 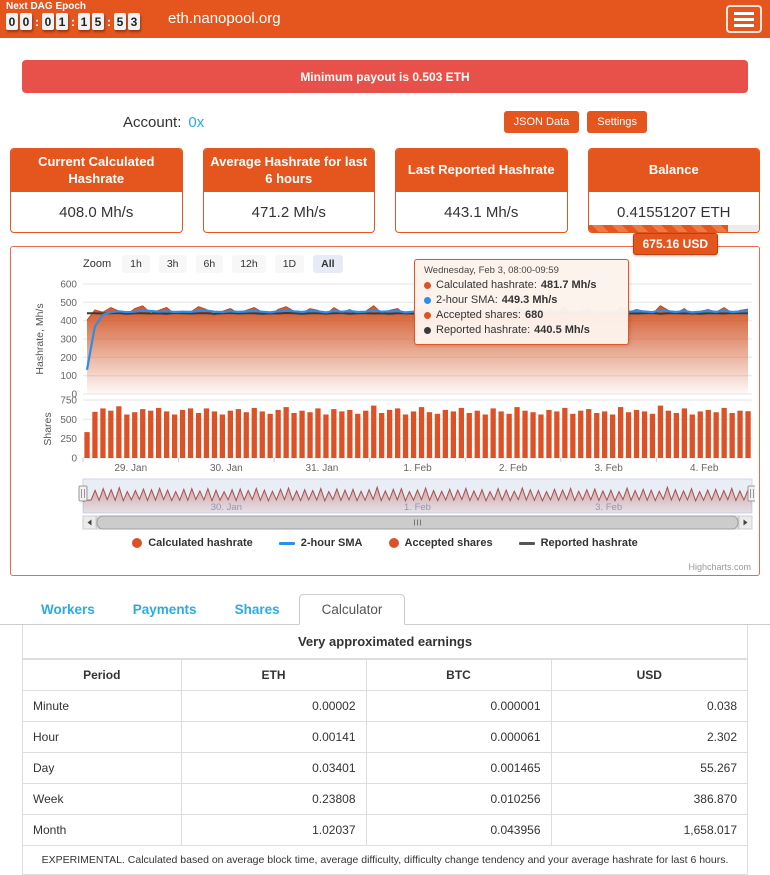 What do you see at coordinates (68, 358) in the screenshot?
I see `svg-text: 200` at bounding box center [68, 358].